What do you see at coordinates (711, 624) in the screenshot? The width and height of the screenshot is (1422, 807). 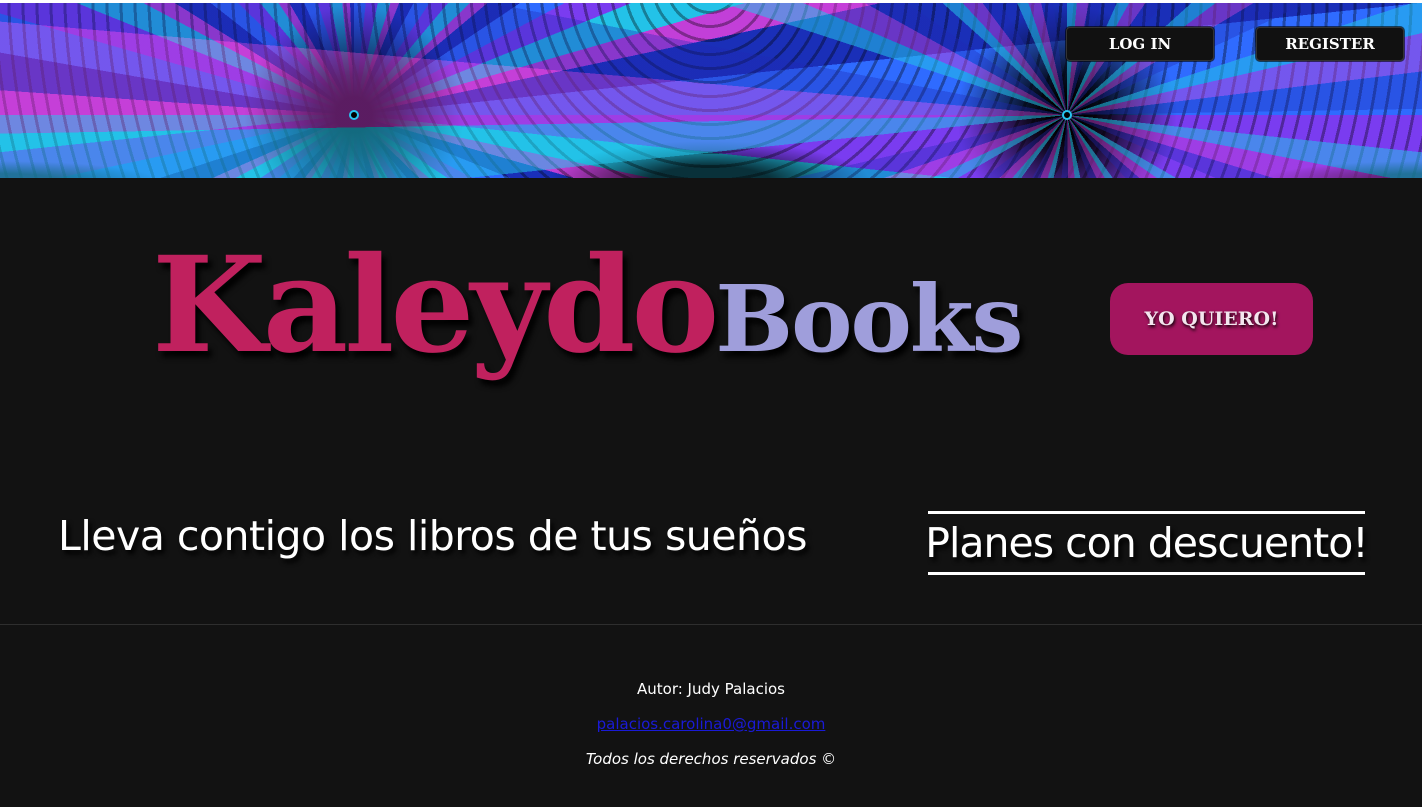 I see `footer-divider` at bounding box center [711, 624].